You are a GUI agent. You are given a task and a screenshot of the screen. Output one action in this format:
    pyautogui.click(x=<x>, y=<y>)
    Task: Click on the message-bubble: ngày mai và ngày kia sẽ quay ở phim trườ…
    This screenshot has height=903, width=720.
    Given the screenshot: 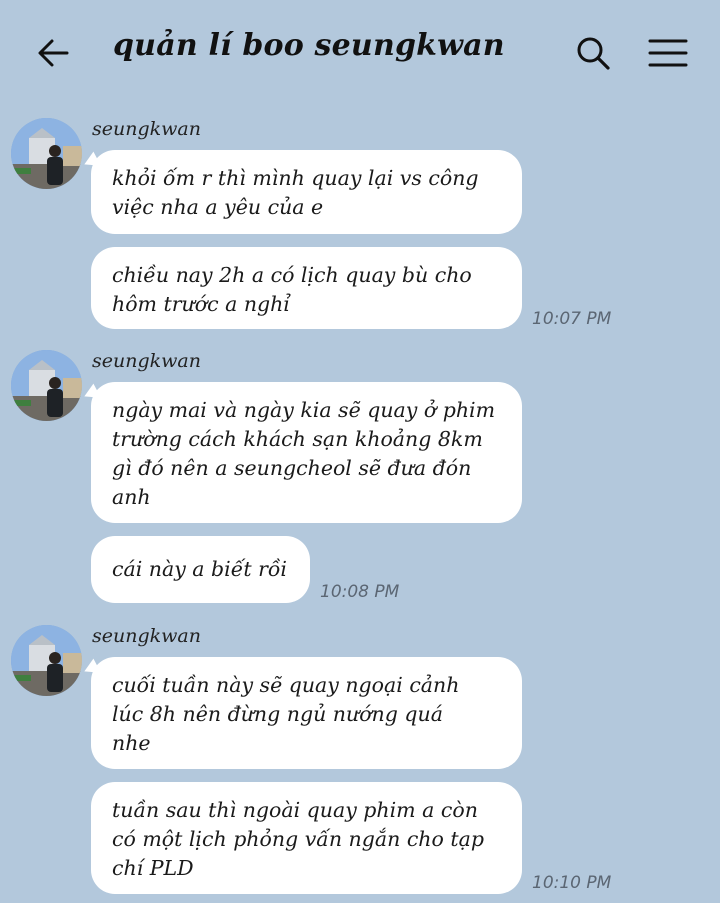 What is the action you would take?
    pyautogui.click(x=306, y=452)
    